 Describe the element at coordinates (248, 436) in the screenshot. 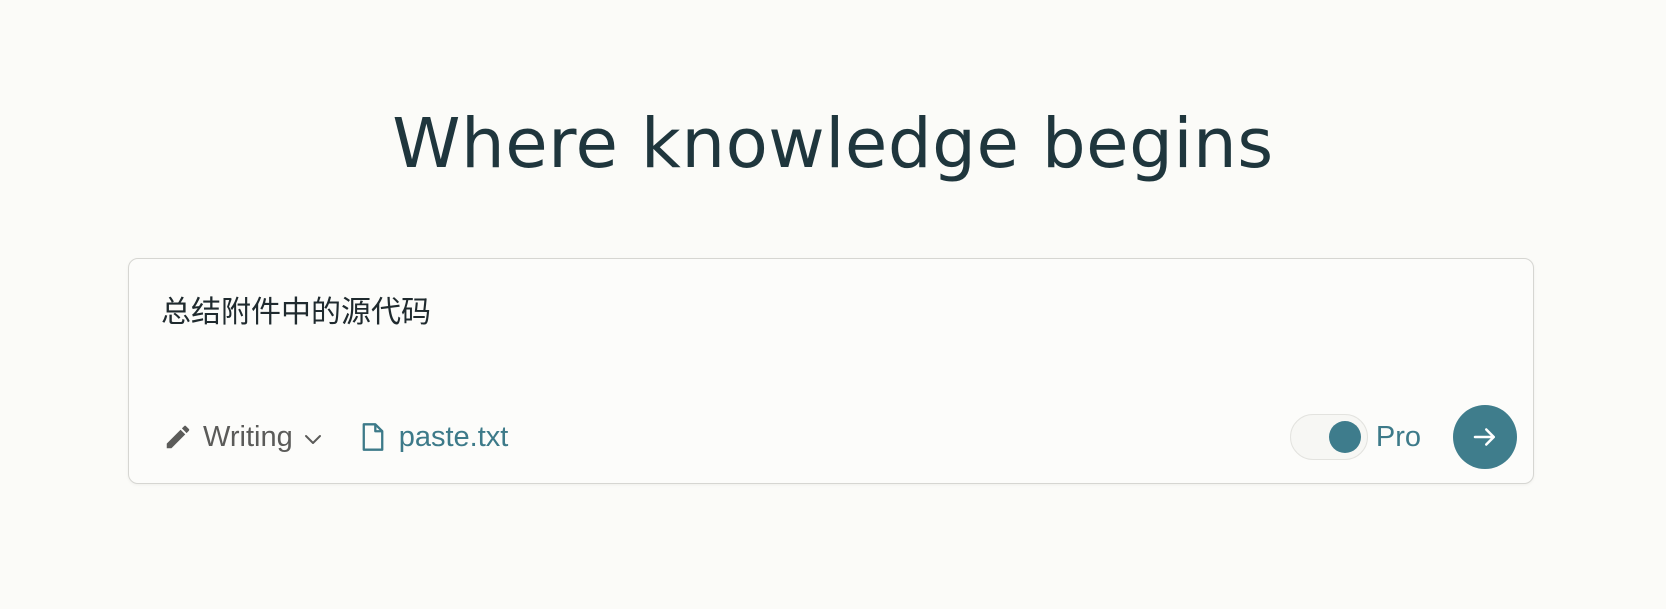

I see `focus-mode-label: Writing` at that location.